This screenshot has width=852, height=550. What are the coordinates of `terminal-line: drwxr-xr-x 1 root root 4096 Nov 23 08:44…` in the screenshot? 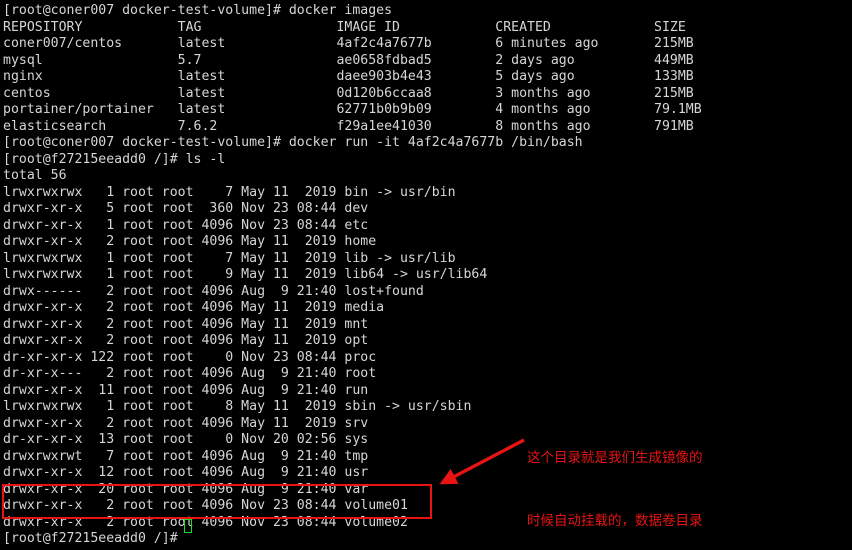 It's located at (186, 225).